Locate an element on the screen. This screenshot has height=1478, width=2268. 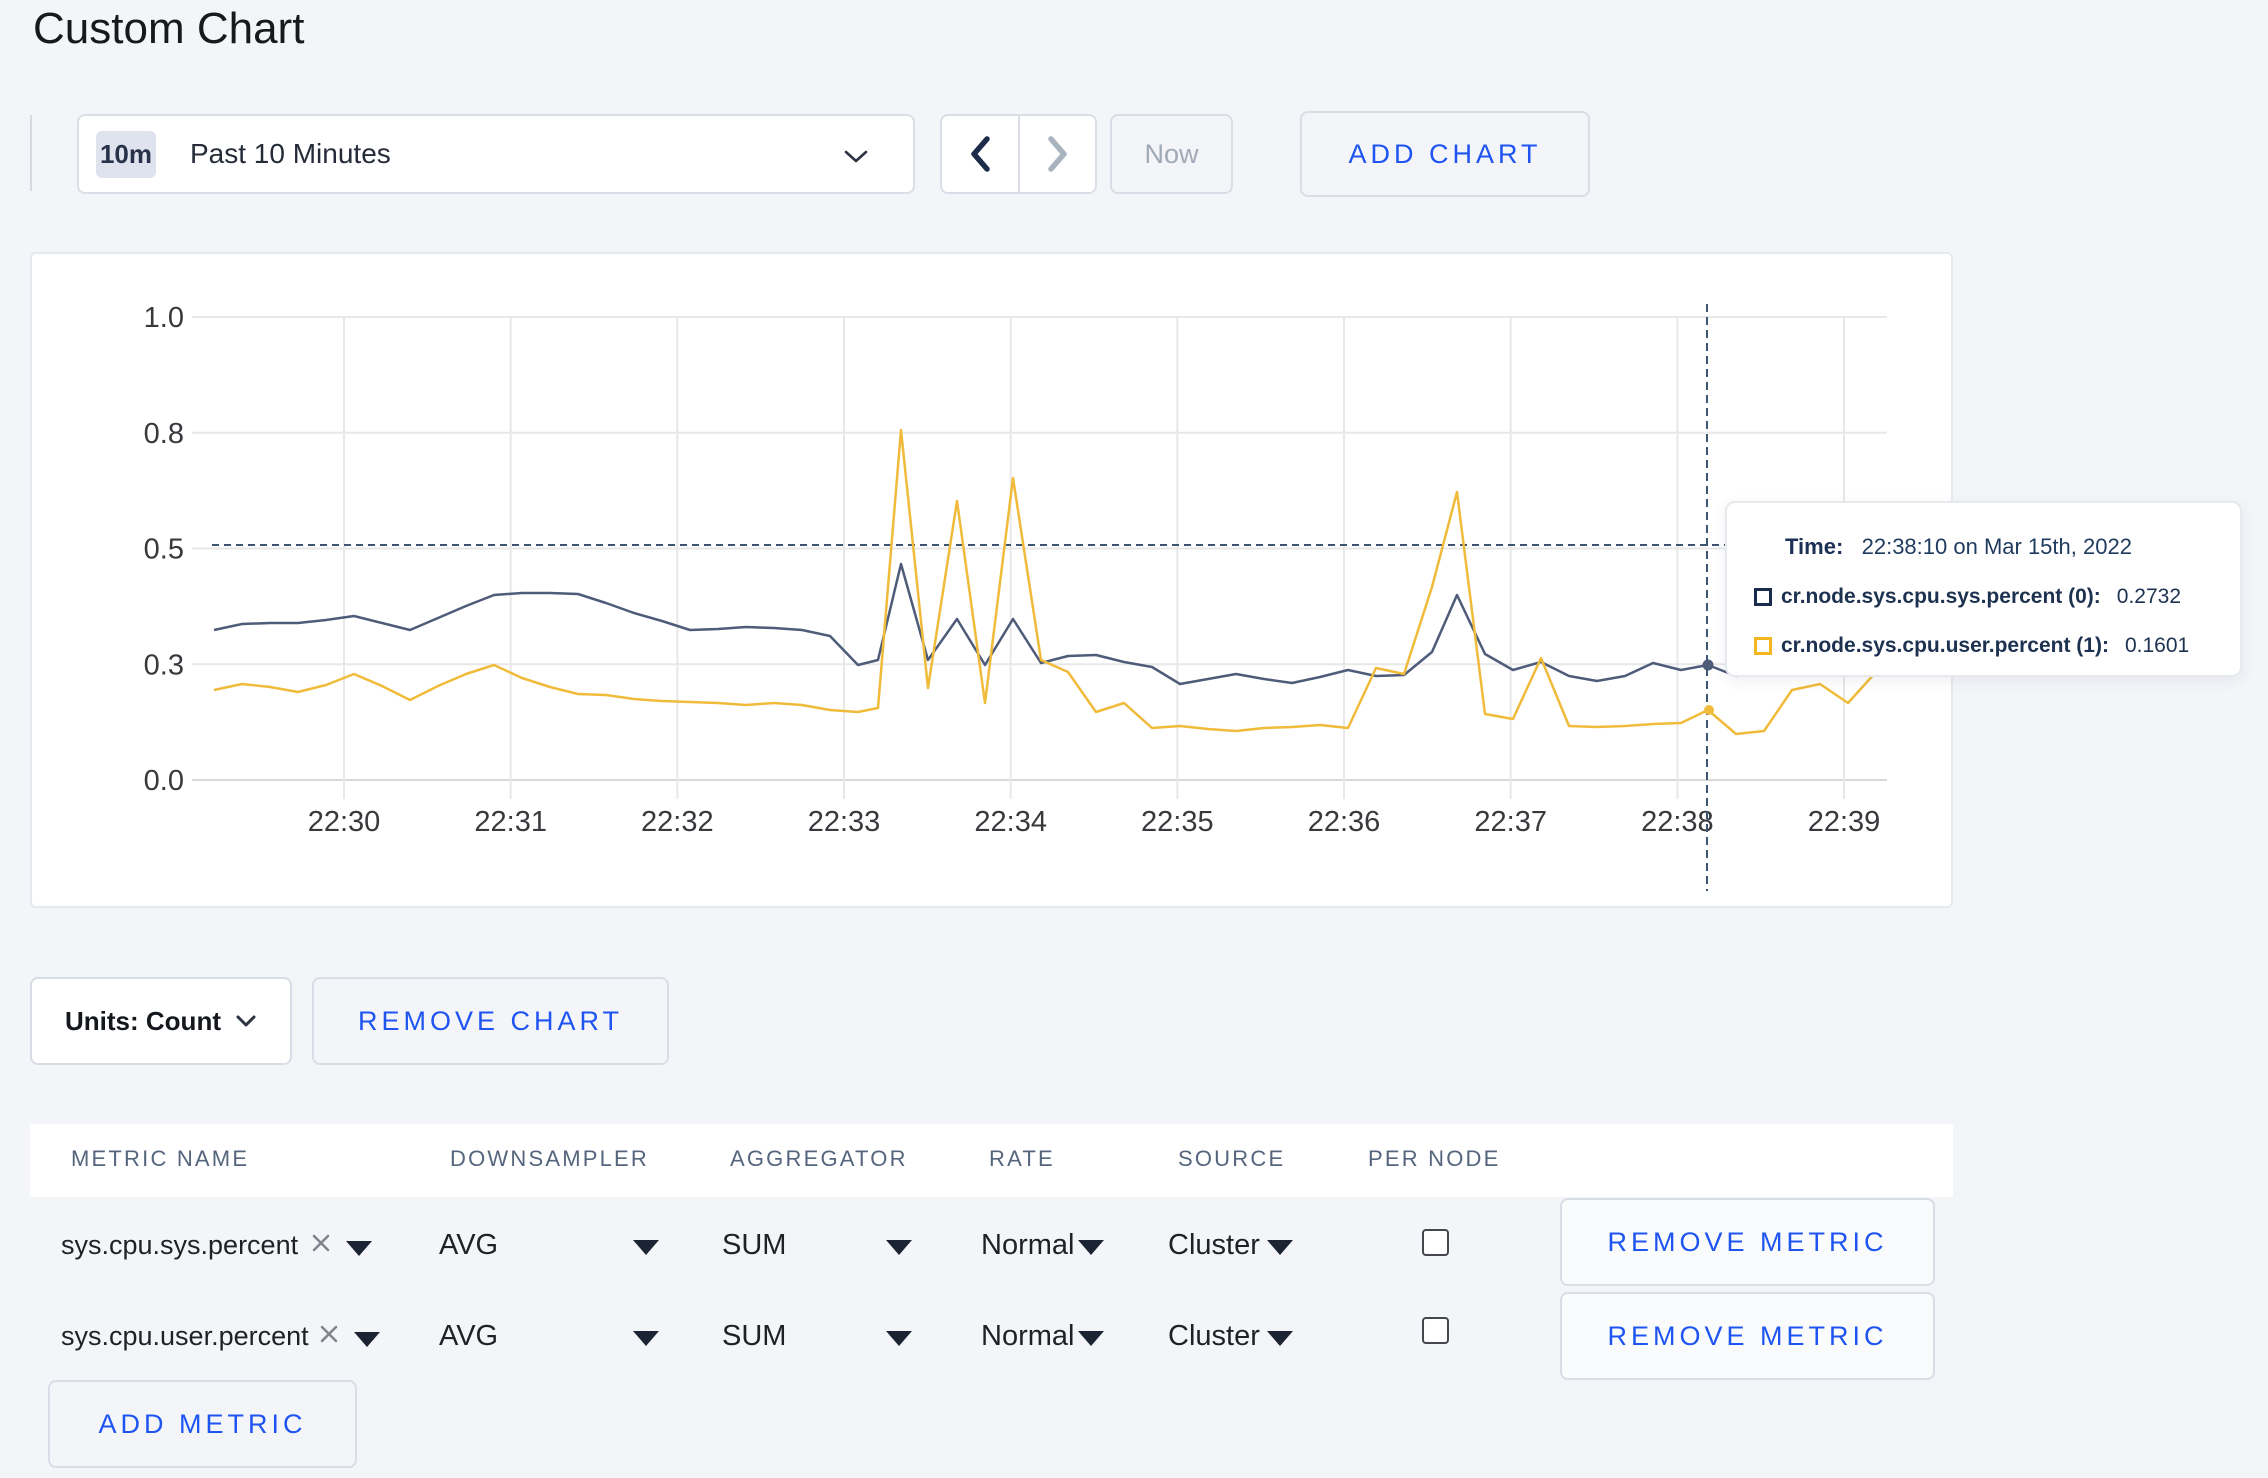
svg-text: 0.3 is located at coordinates (164, 665).